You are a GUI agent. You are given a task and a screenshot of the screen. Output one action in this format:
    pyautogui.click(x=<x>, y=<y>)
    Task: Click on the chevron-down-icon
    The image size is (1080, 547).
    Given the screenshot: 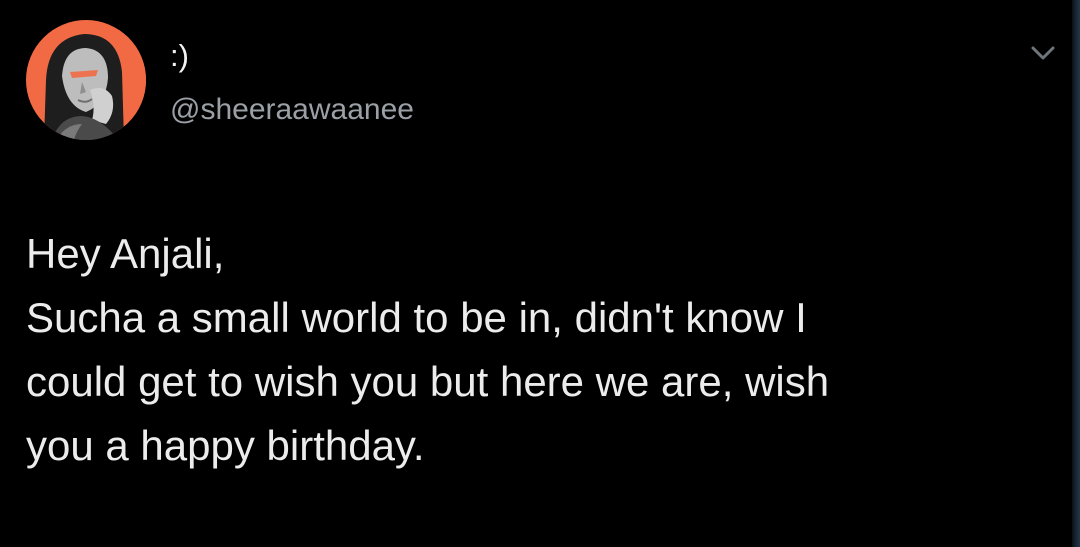 What is the action you would take?
    pyautogui.click(x=1043, y=53)
    